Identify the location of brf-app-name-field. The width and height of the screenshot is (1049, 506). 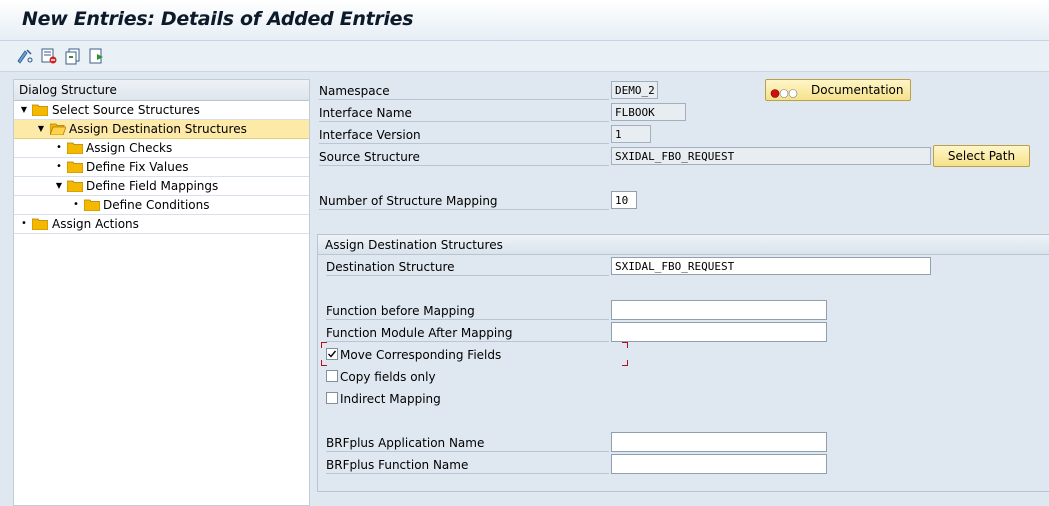
(719, 442).